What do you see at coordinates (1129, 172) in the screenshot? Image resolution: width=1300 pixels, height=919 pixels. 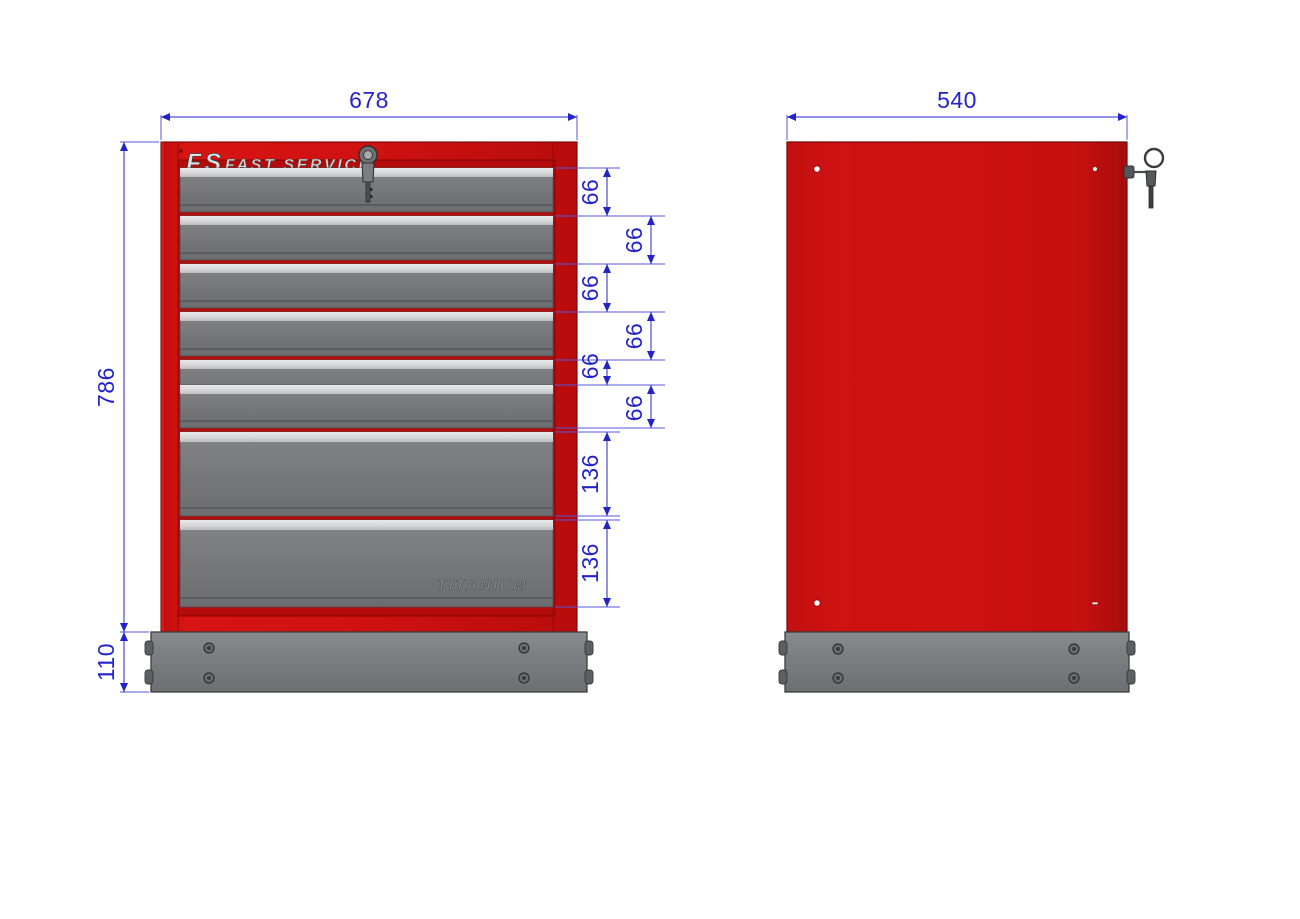 I see `lock-barrel` at bounding box center [1129, 172].